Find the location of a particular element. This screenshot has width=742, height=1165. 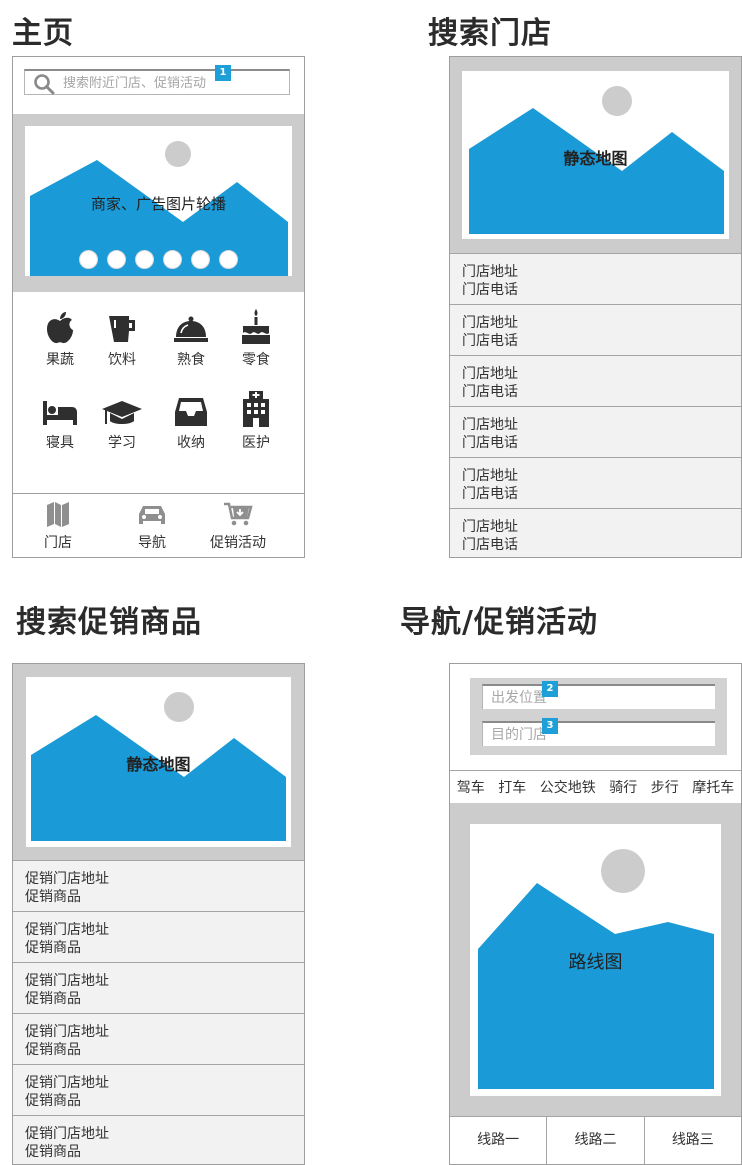

travel-mode-tab: 公交地铁 is located at coordinates (568, 787).